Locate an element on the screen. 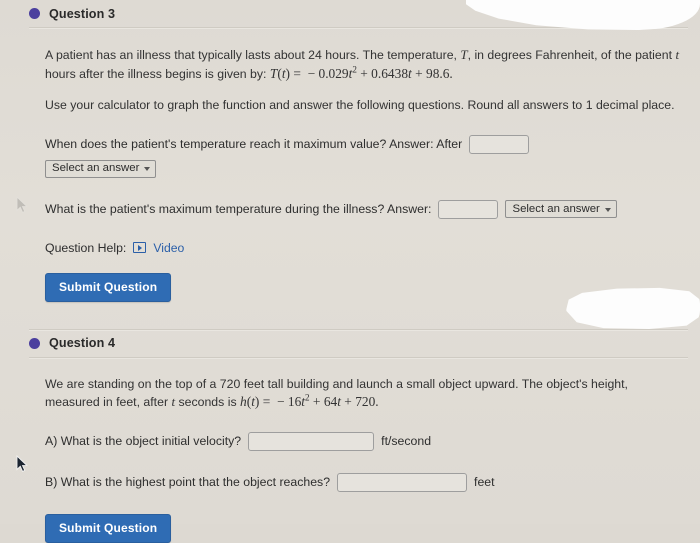 Image resolution: width=700 pixels, height=543 pixels. video-play-icon is located at coordinates (140, 247).